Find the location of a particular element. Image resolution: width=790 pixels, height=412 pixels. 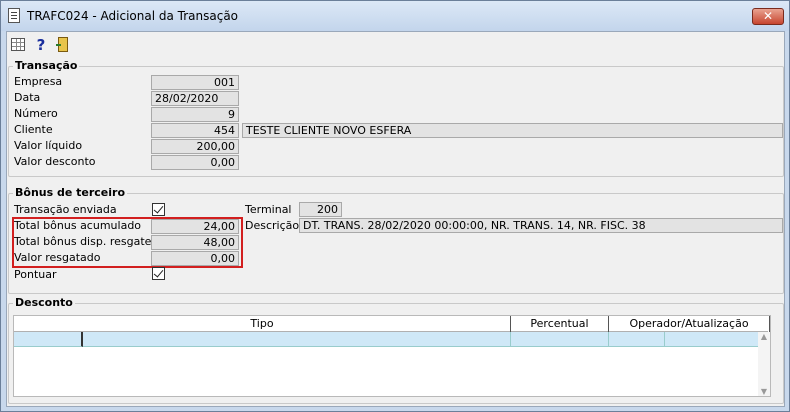

table-row is located at coordinates (392, 339).